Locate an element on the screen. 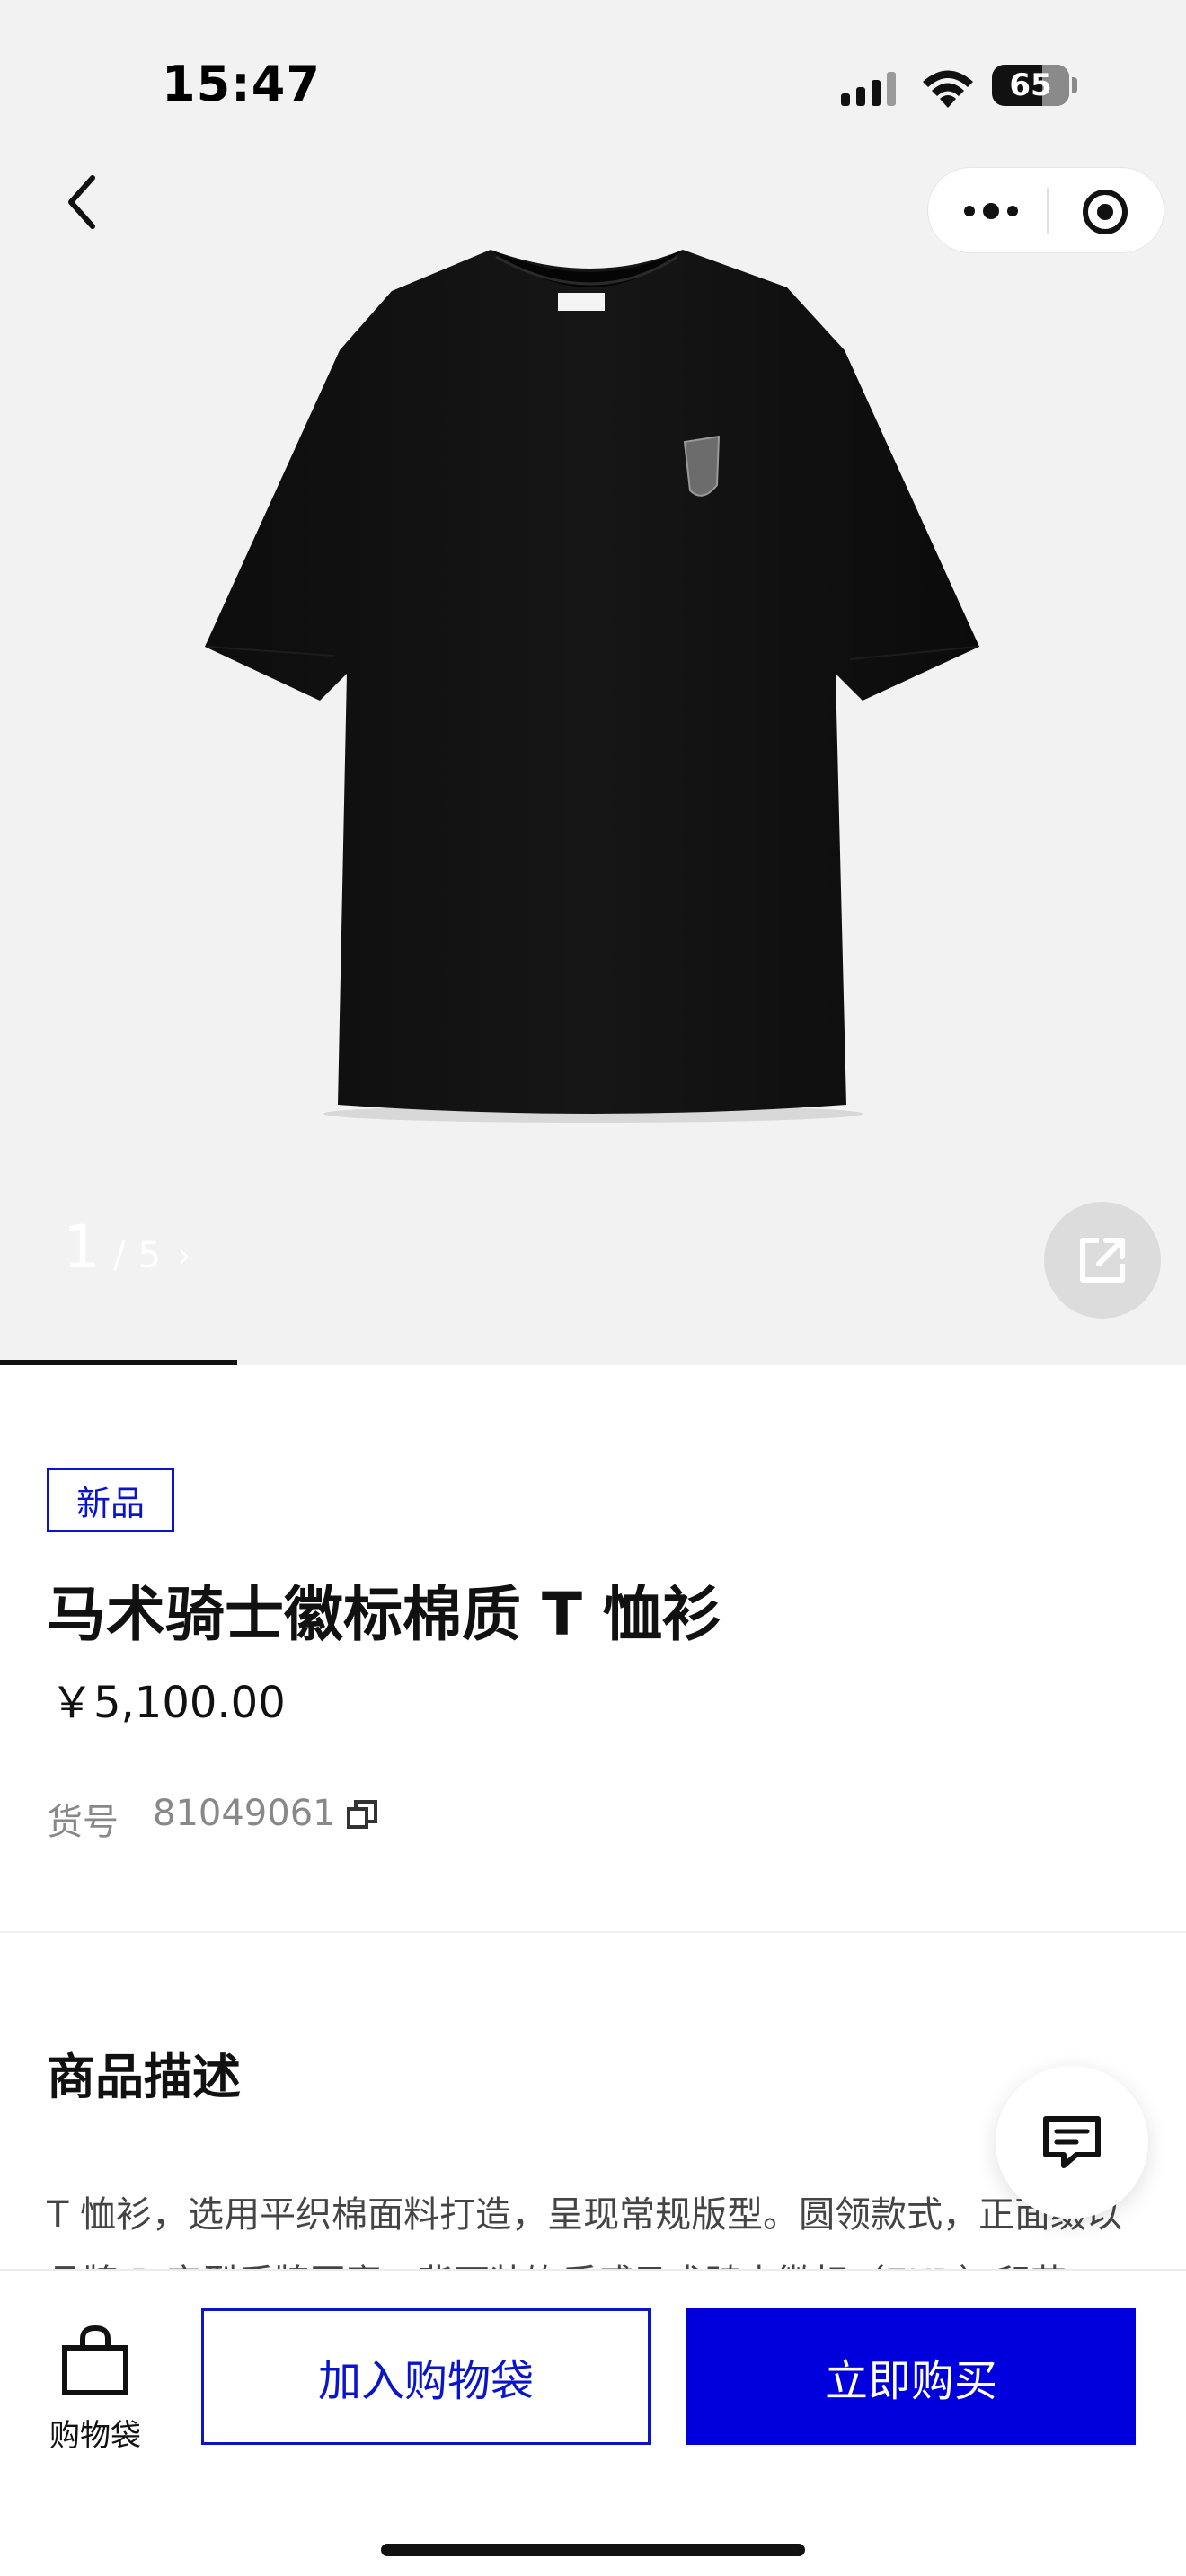 The height and width of the screenshot is (2576, 1186). battery-icon: 65 is located at coordinates (1030, 85).